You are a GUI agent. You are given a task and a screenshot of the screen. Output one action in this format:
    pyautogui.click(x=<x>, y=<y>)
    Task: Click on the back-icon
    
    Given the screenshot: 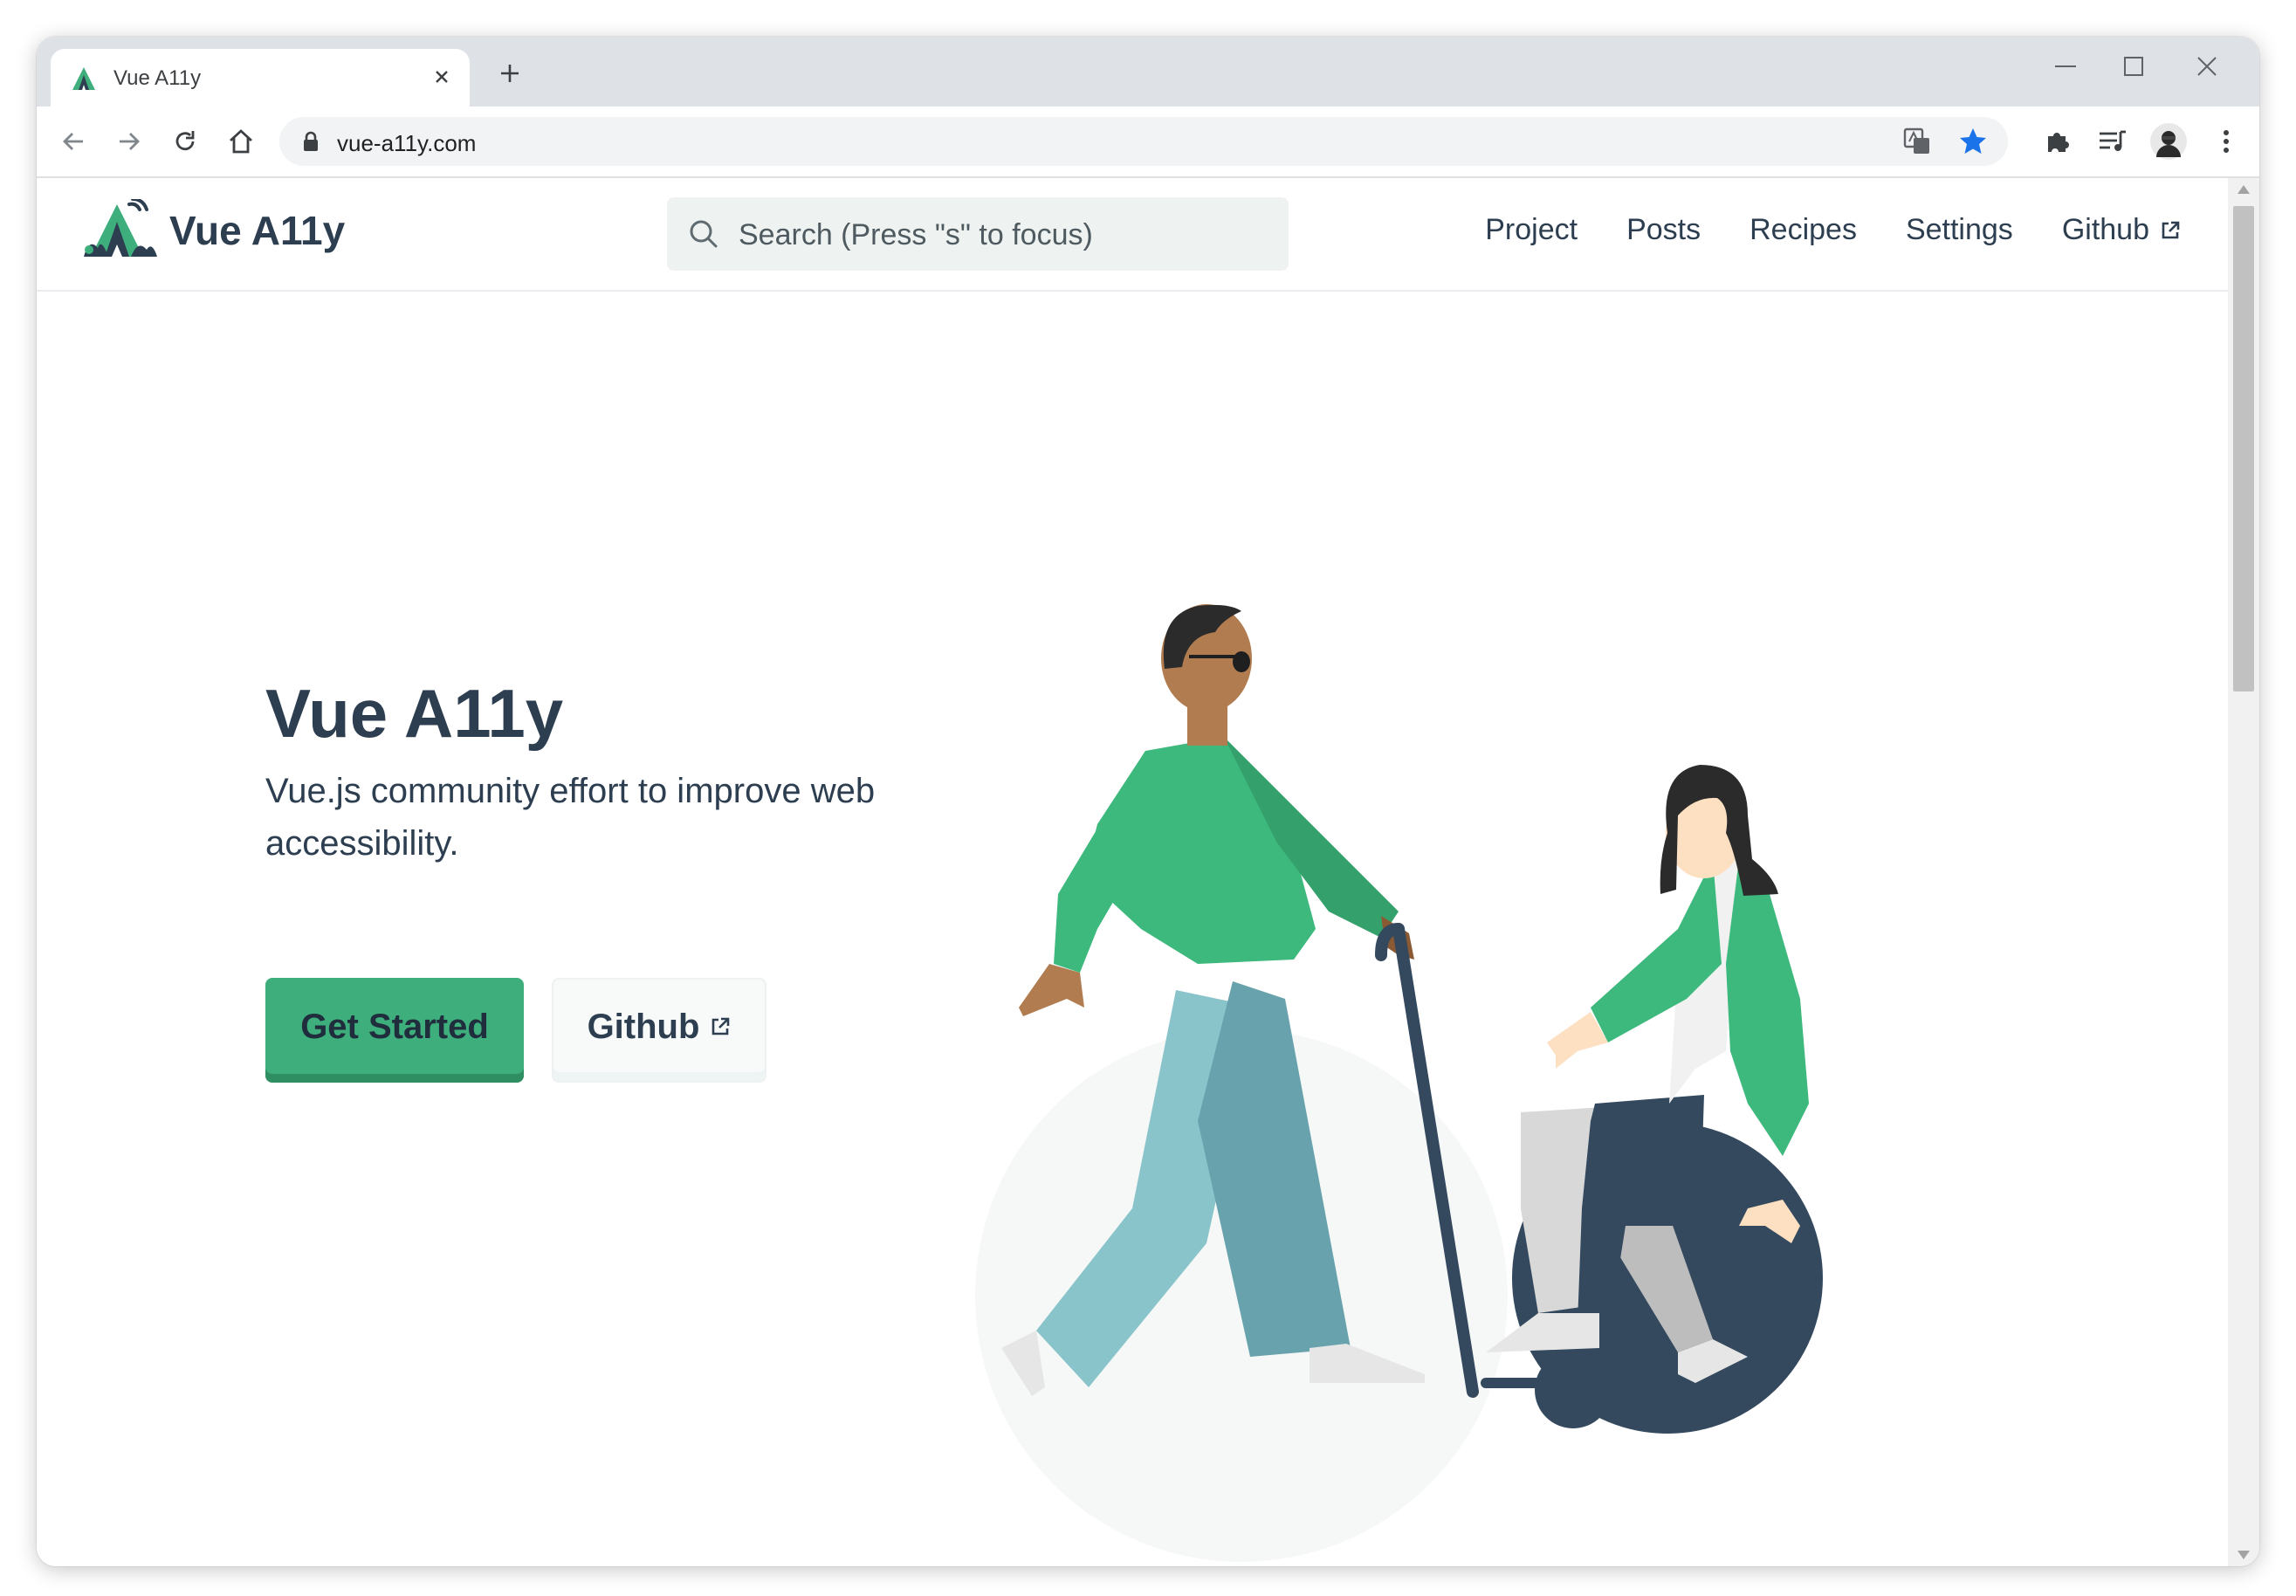 What is the action you would take?
    pyautogui.click(x=73, y=142)
    